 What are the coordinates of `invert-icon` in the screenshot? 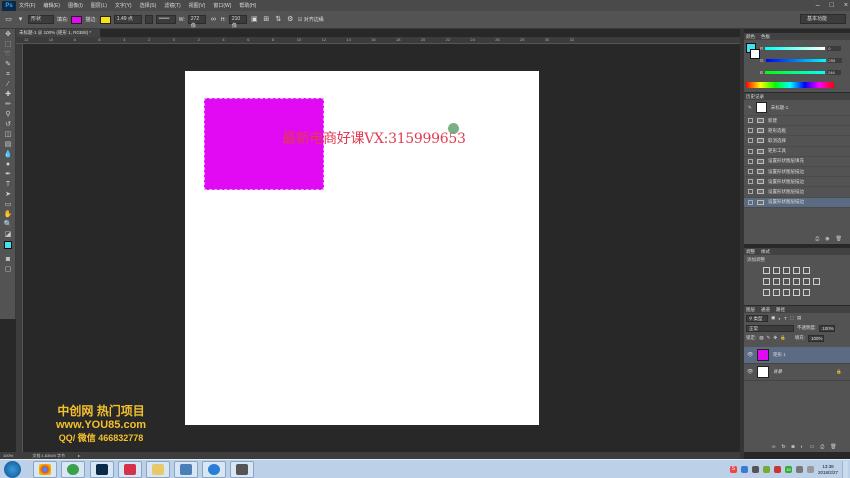 It's located at (766, 292).